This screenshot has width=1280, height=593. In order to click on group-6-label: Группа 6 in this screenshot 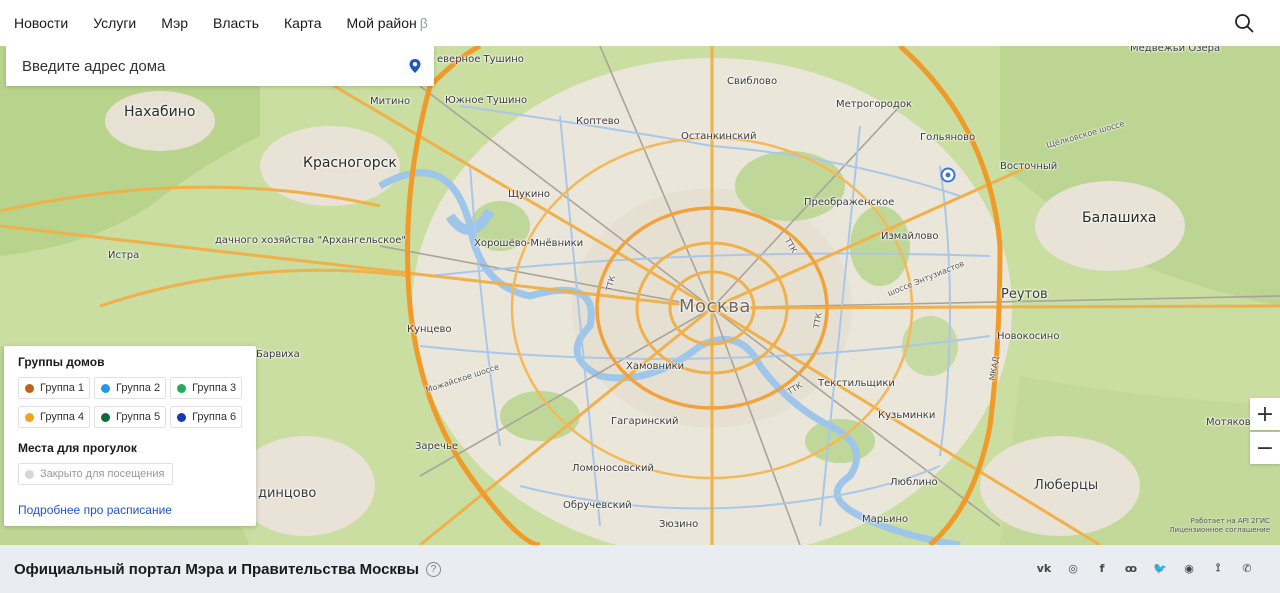, I will do `click(214, 417)`.